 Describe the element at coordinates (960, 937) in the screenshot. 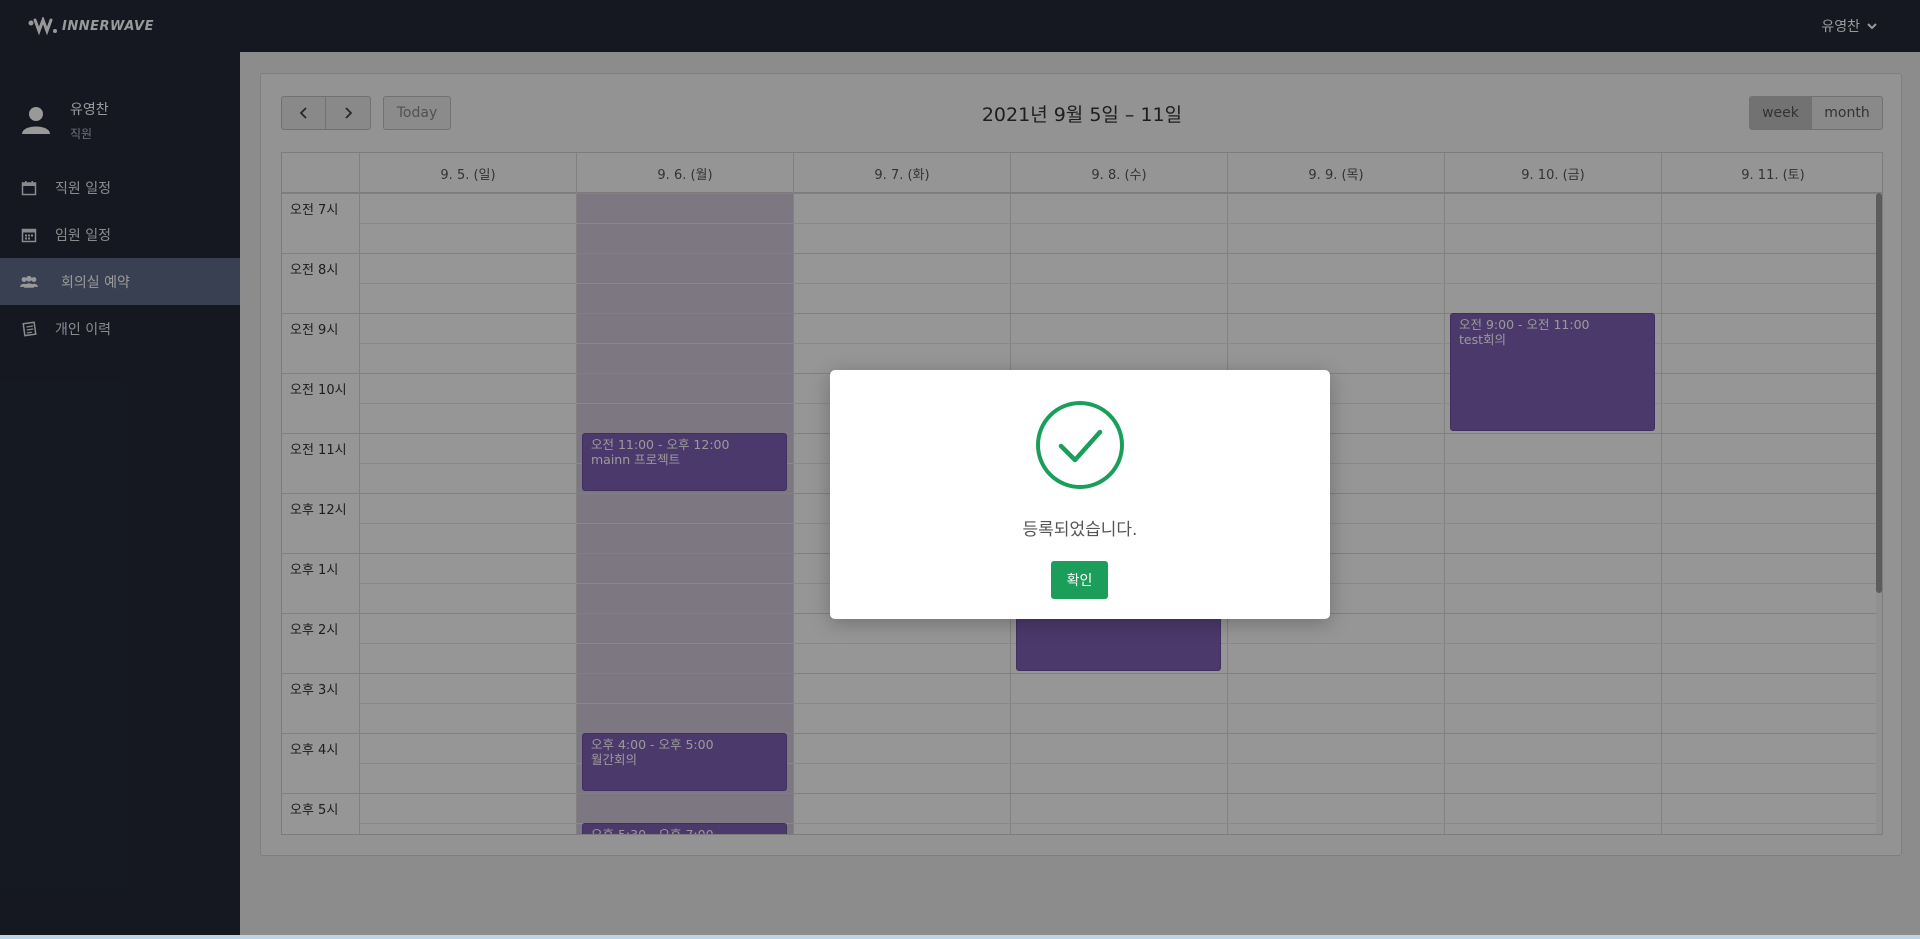

I see `taskbar-strip` at that location.